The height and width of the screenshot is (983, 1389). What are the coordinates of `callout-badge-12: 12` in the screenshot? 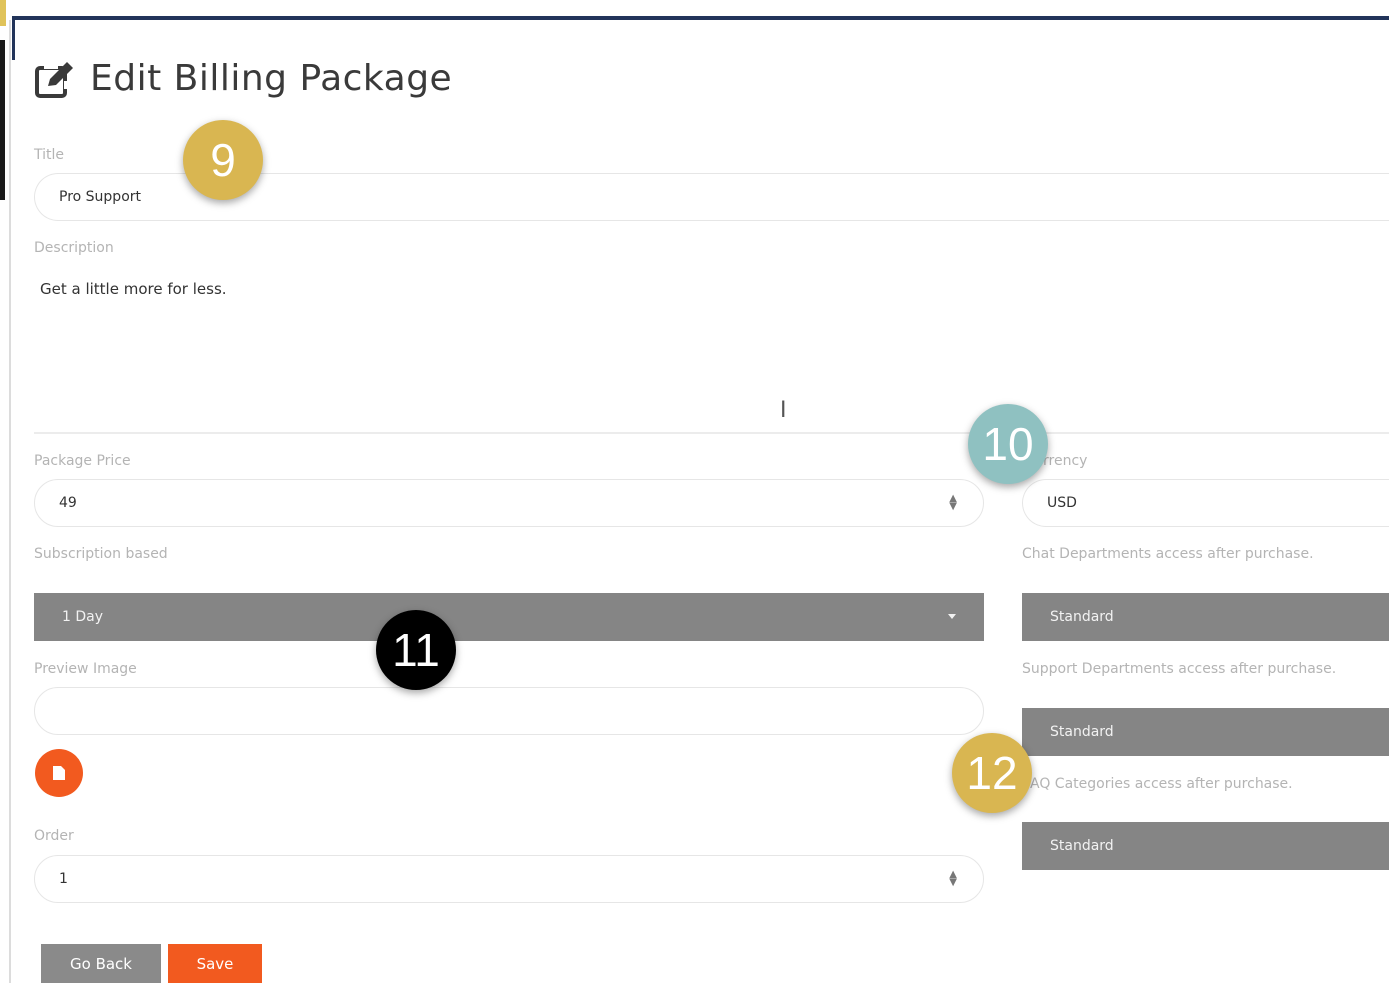 It's located at (992, 773).